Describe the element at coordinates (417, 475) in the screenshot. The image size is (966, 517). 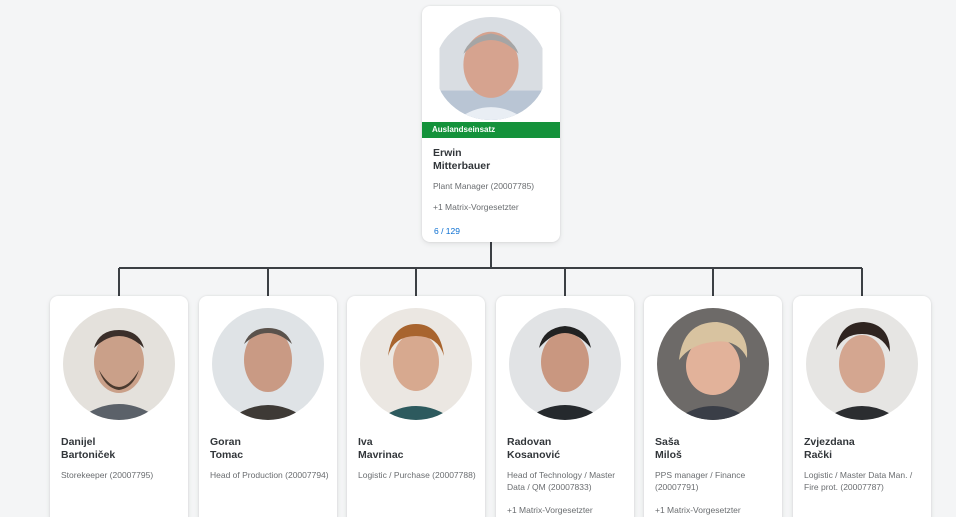
I see `employee-role: Logistic / Purchase (20007788)` at that location.